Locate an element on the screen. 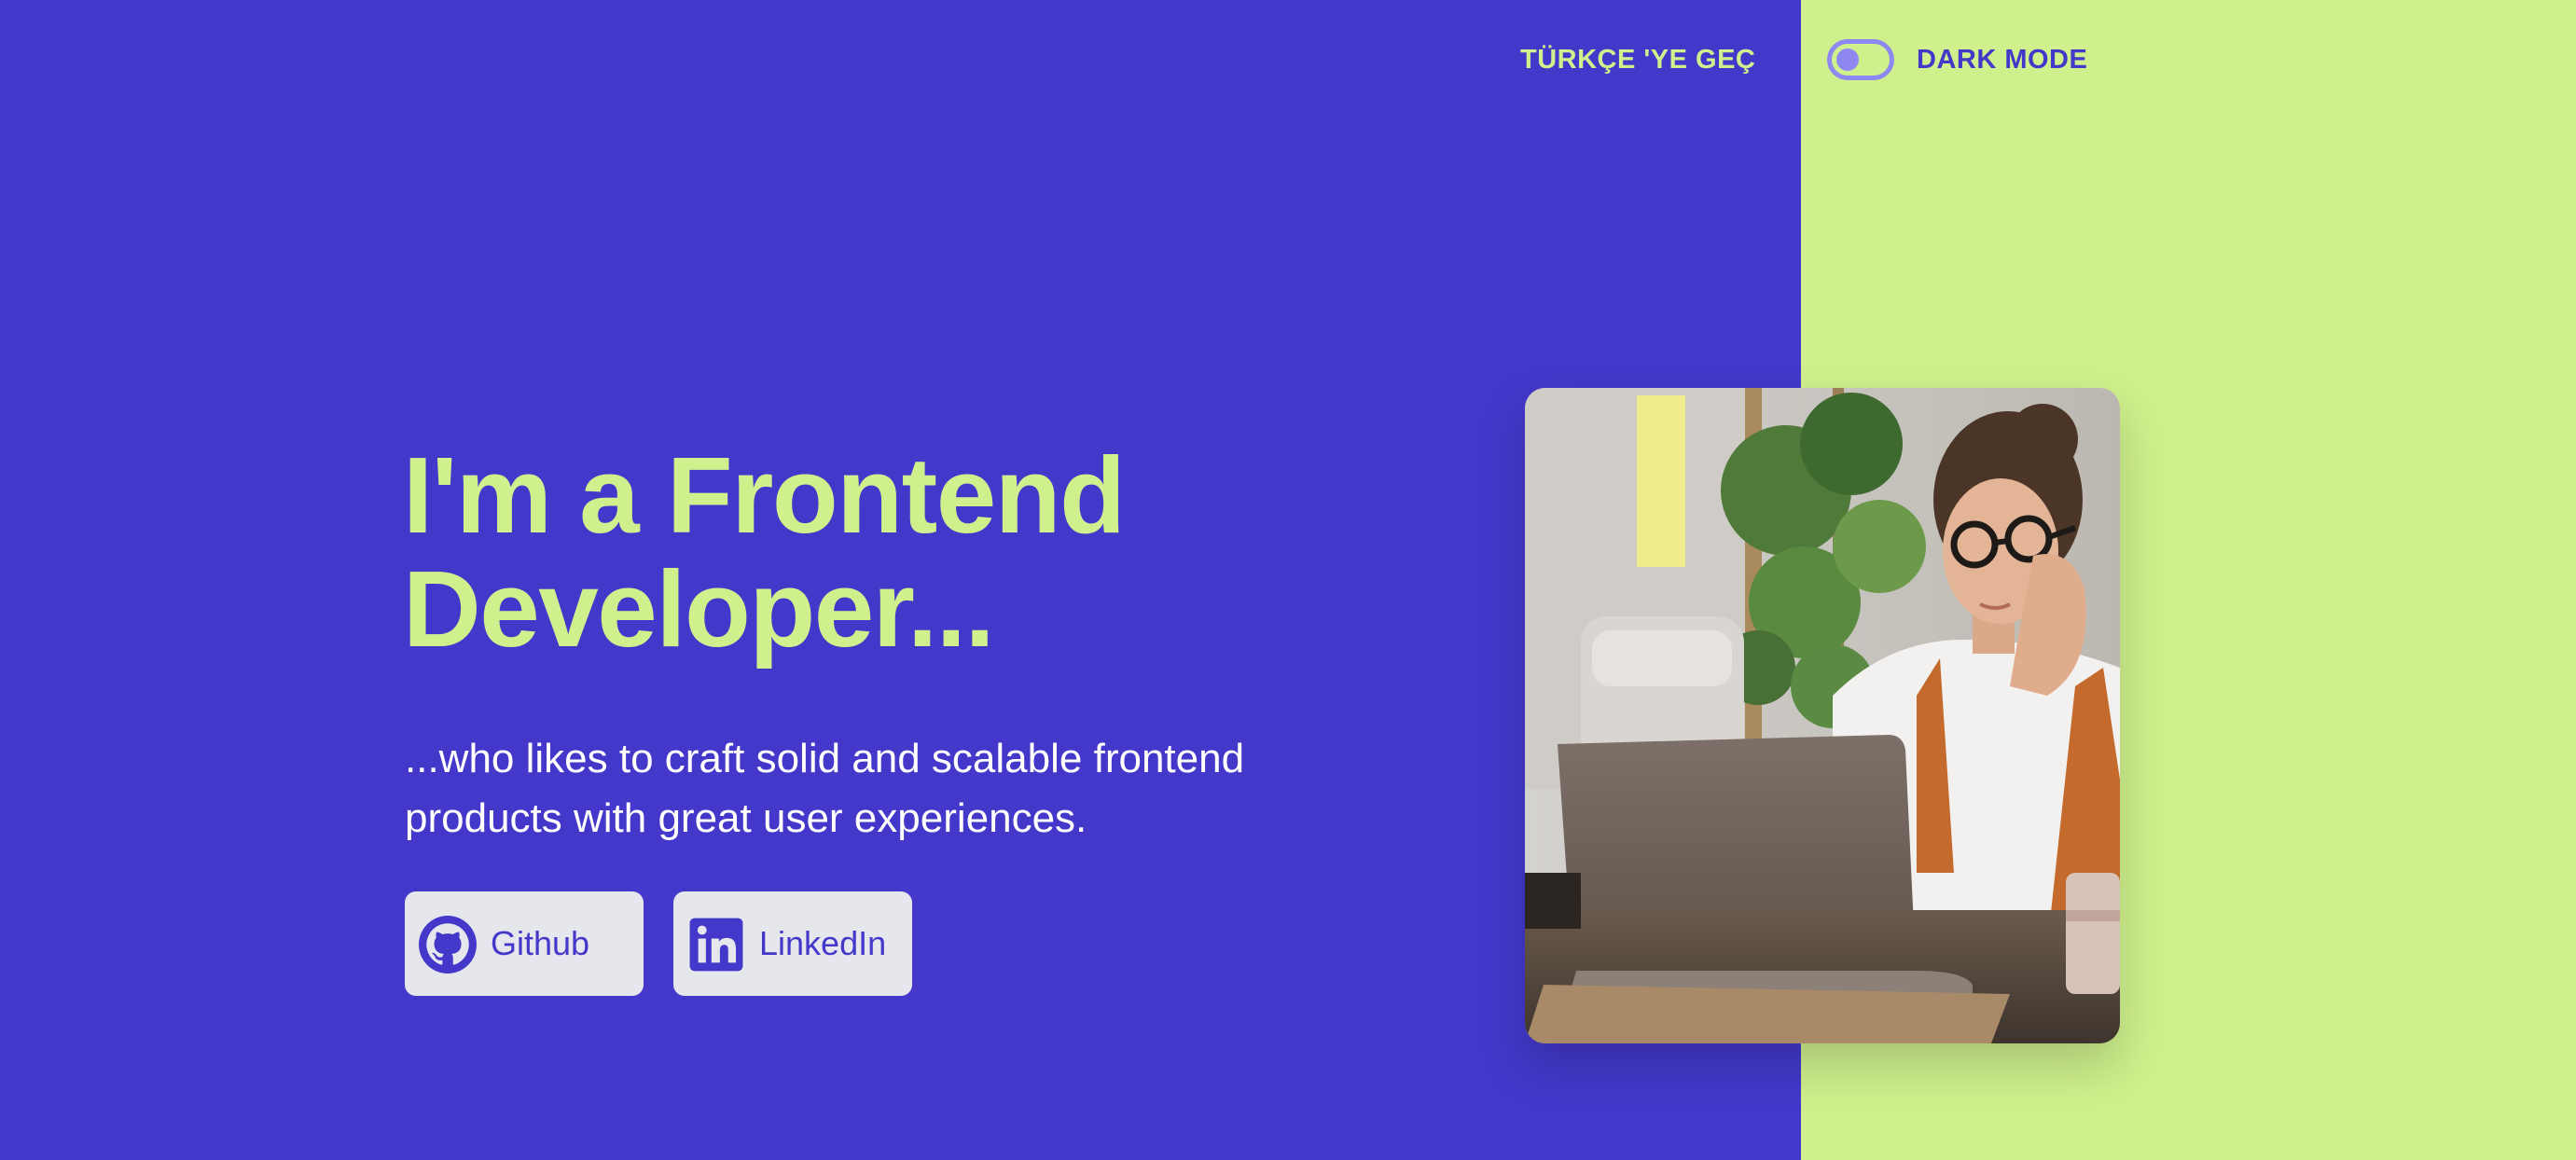 This screenshot has width=2576, height=1160. woman-at-laptop-photo is located at coordinates (1822, 715).